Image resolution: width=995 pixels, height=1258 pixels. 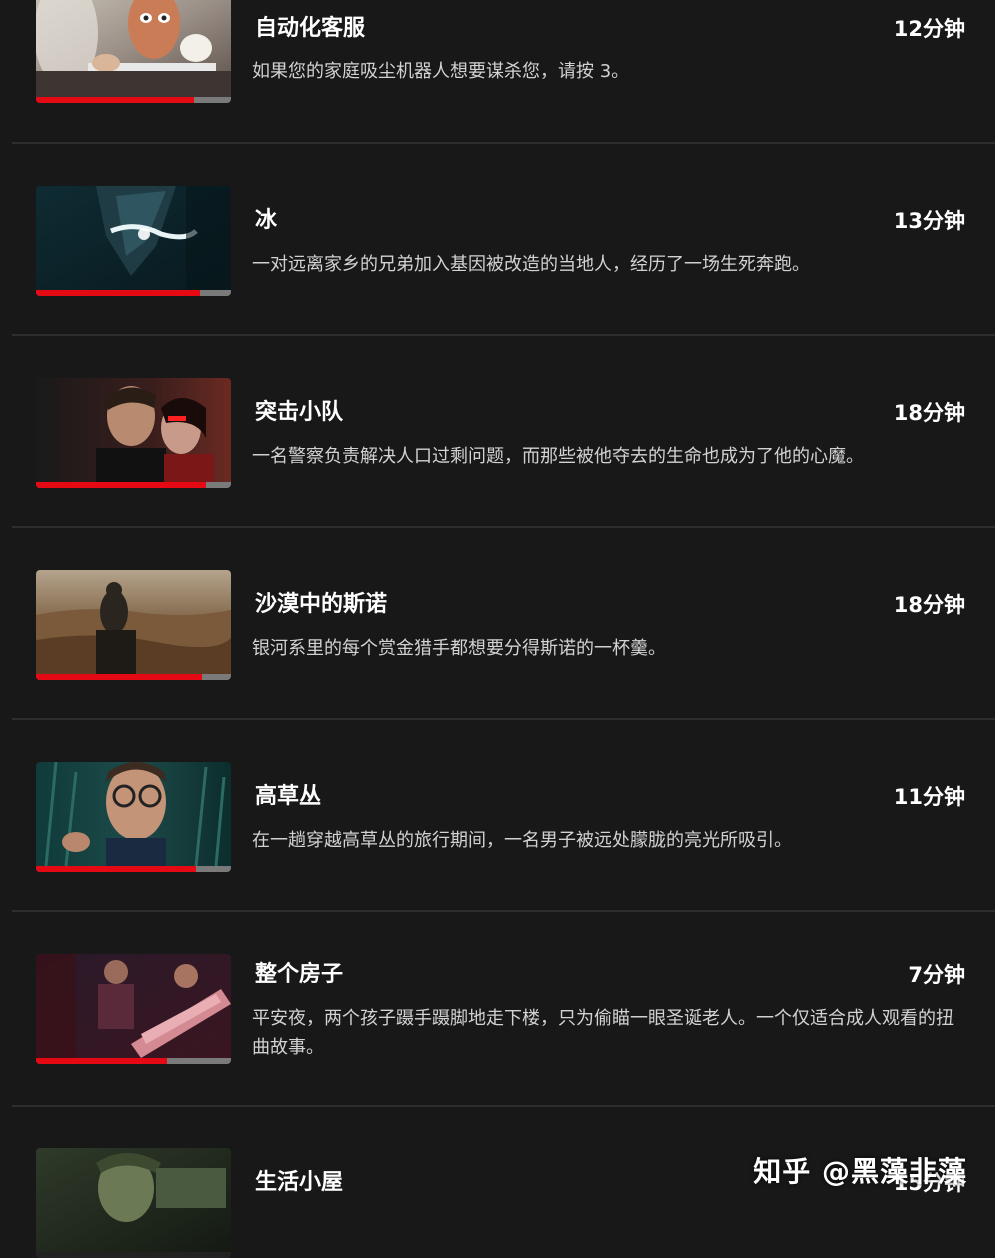 I want to click on episode-duration: 7分钟, so click(x=936, y=975).